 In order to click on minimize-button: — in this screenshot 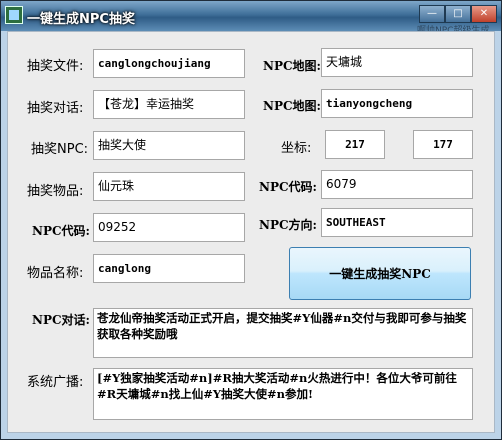, I will do `click(432, 14)`.